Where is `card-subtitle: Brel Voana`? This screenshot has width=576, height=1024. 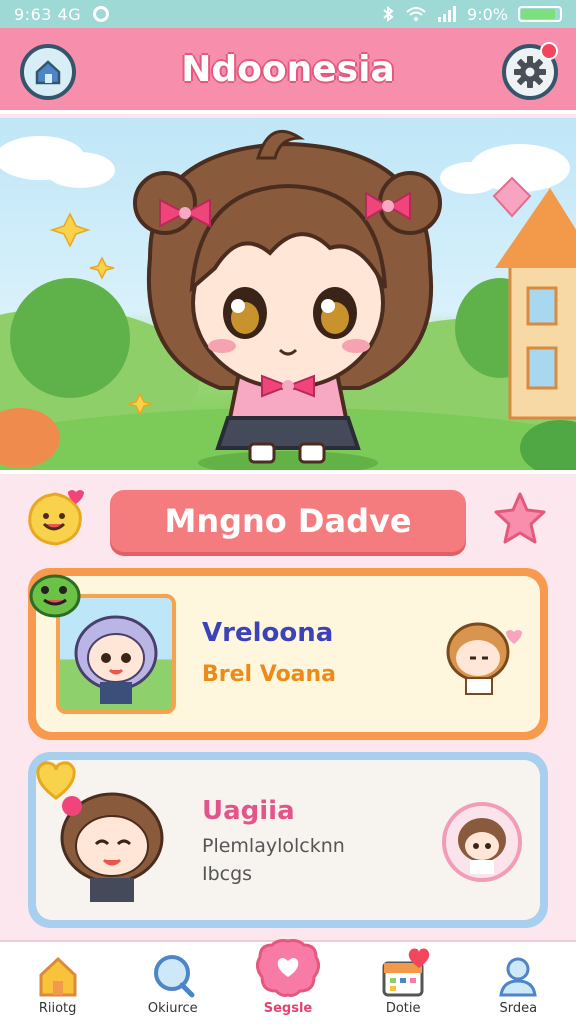 card-subtitle: Brel Voana is located at coordinates (269, 674).